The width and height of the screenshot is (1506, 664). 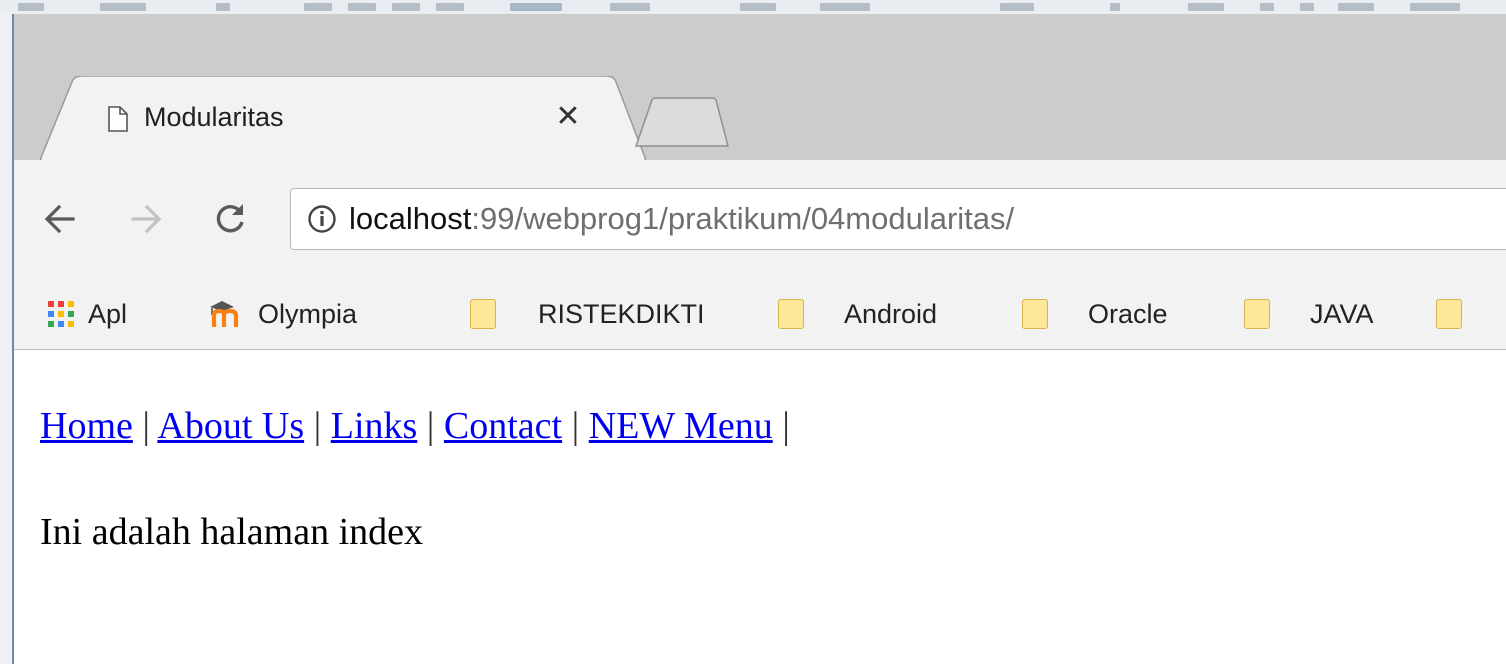 I want to click on new-tab-icon, so click(x=682, y=122).